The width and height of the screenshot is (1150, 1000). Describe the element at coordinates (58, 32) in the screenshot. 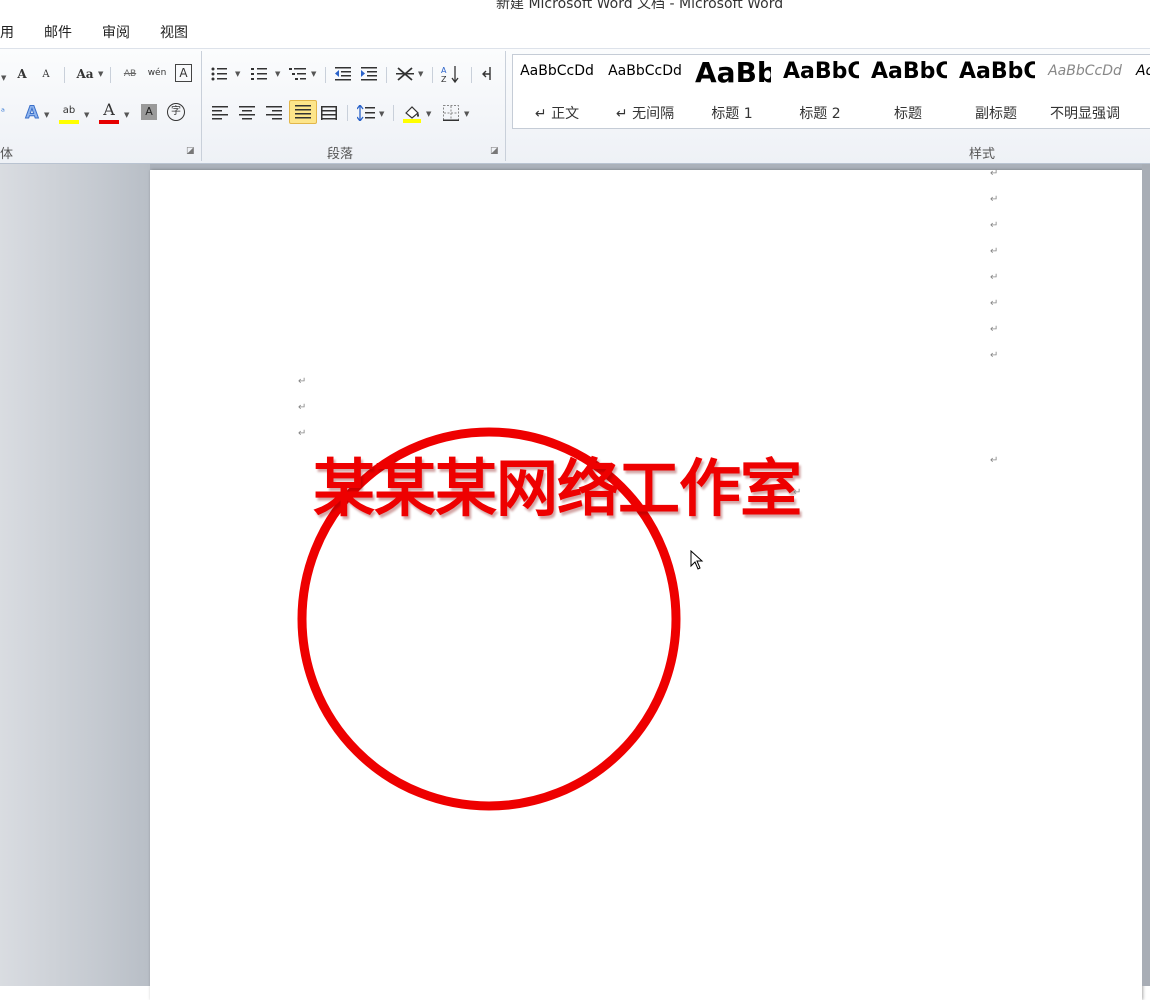

I see `tab-mailings: 邮件` at that location.